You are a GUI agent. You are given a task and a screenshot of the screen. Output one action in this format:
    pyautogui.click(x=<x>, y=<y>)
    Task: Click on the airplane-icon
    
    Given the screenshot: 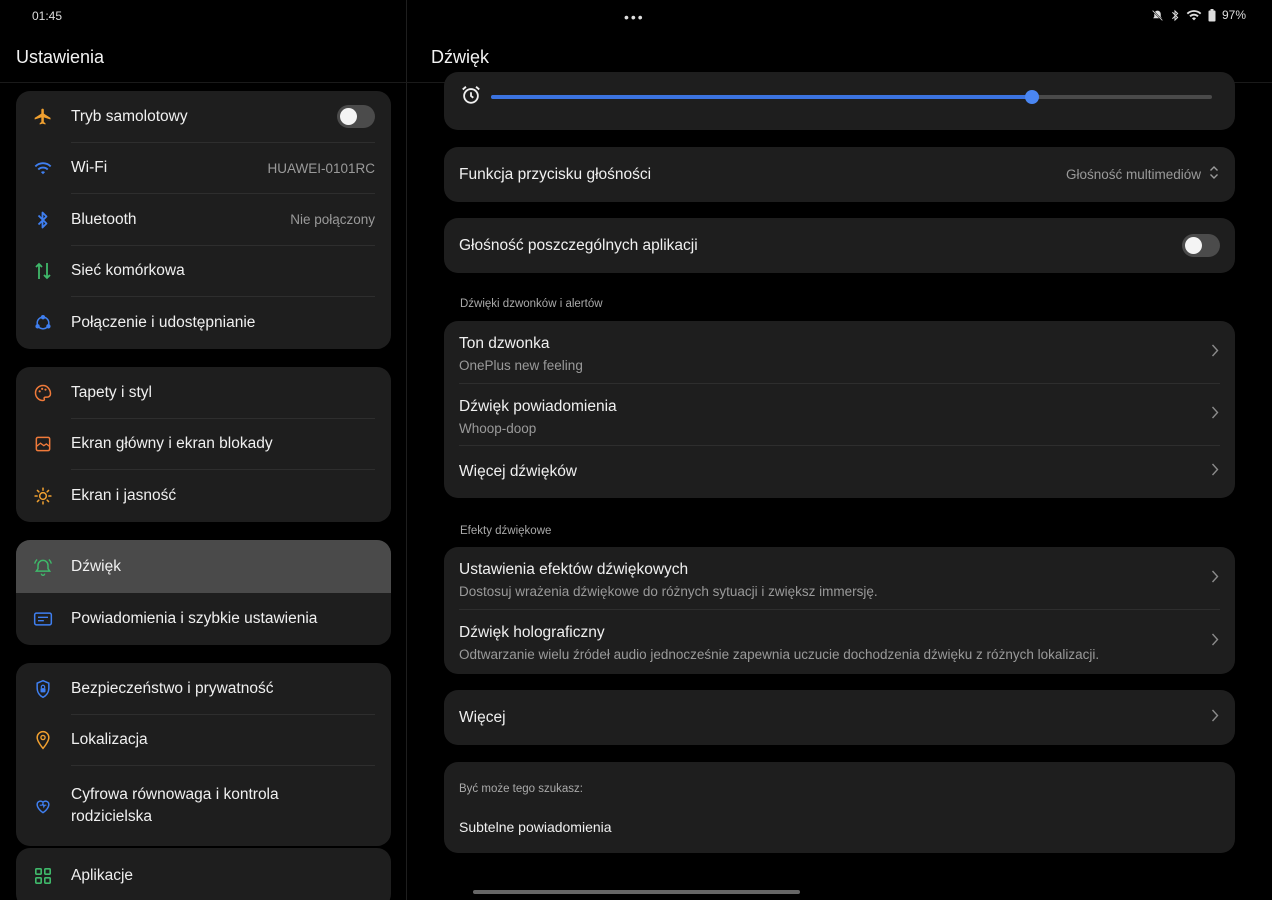 What is the action you would take?
    pyautogui.click(x=43, y=117)
    